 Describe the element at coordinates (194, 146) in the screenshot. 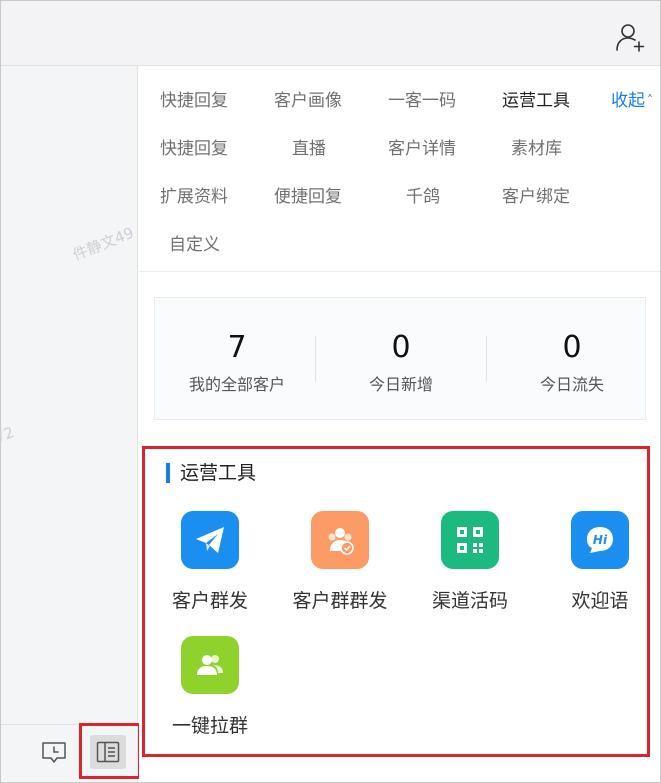

I see `tab-quick-reply-2: 快捷回复` at that location.